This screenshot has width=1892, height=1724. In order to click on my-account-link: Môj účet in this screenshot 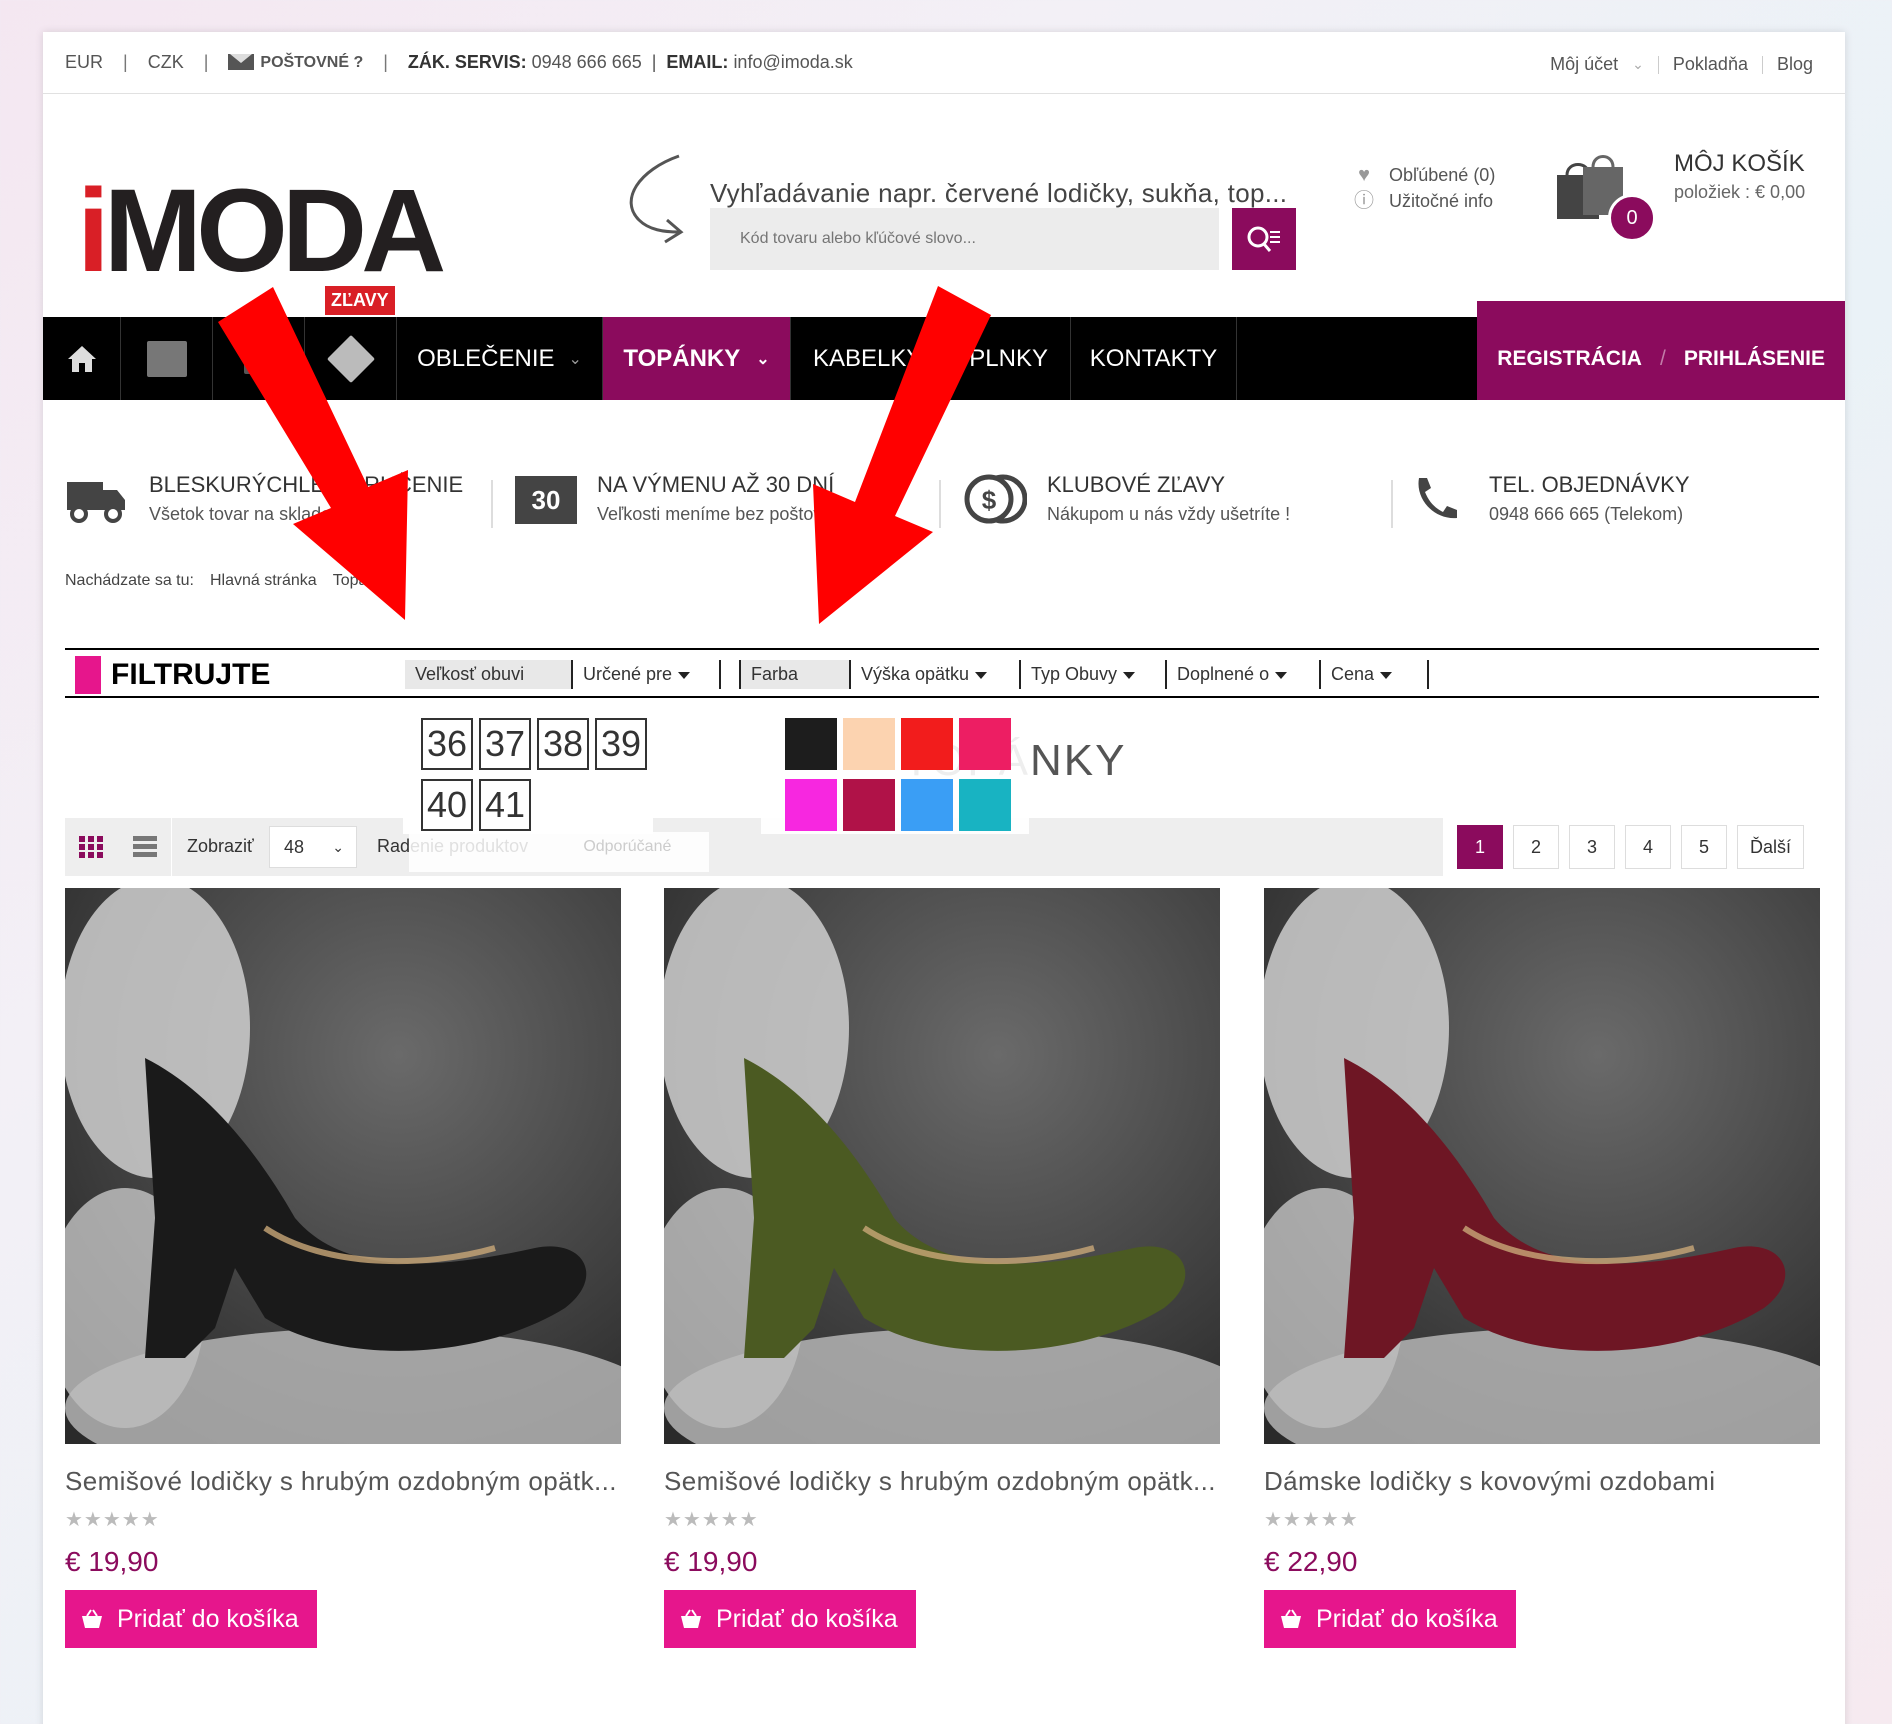, I will do `click(1584, 64)`.